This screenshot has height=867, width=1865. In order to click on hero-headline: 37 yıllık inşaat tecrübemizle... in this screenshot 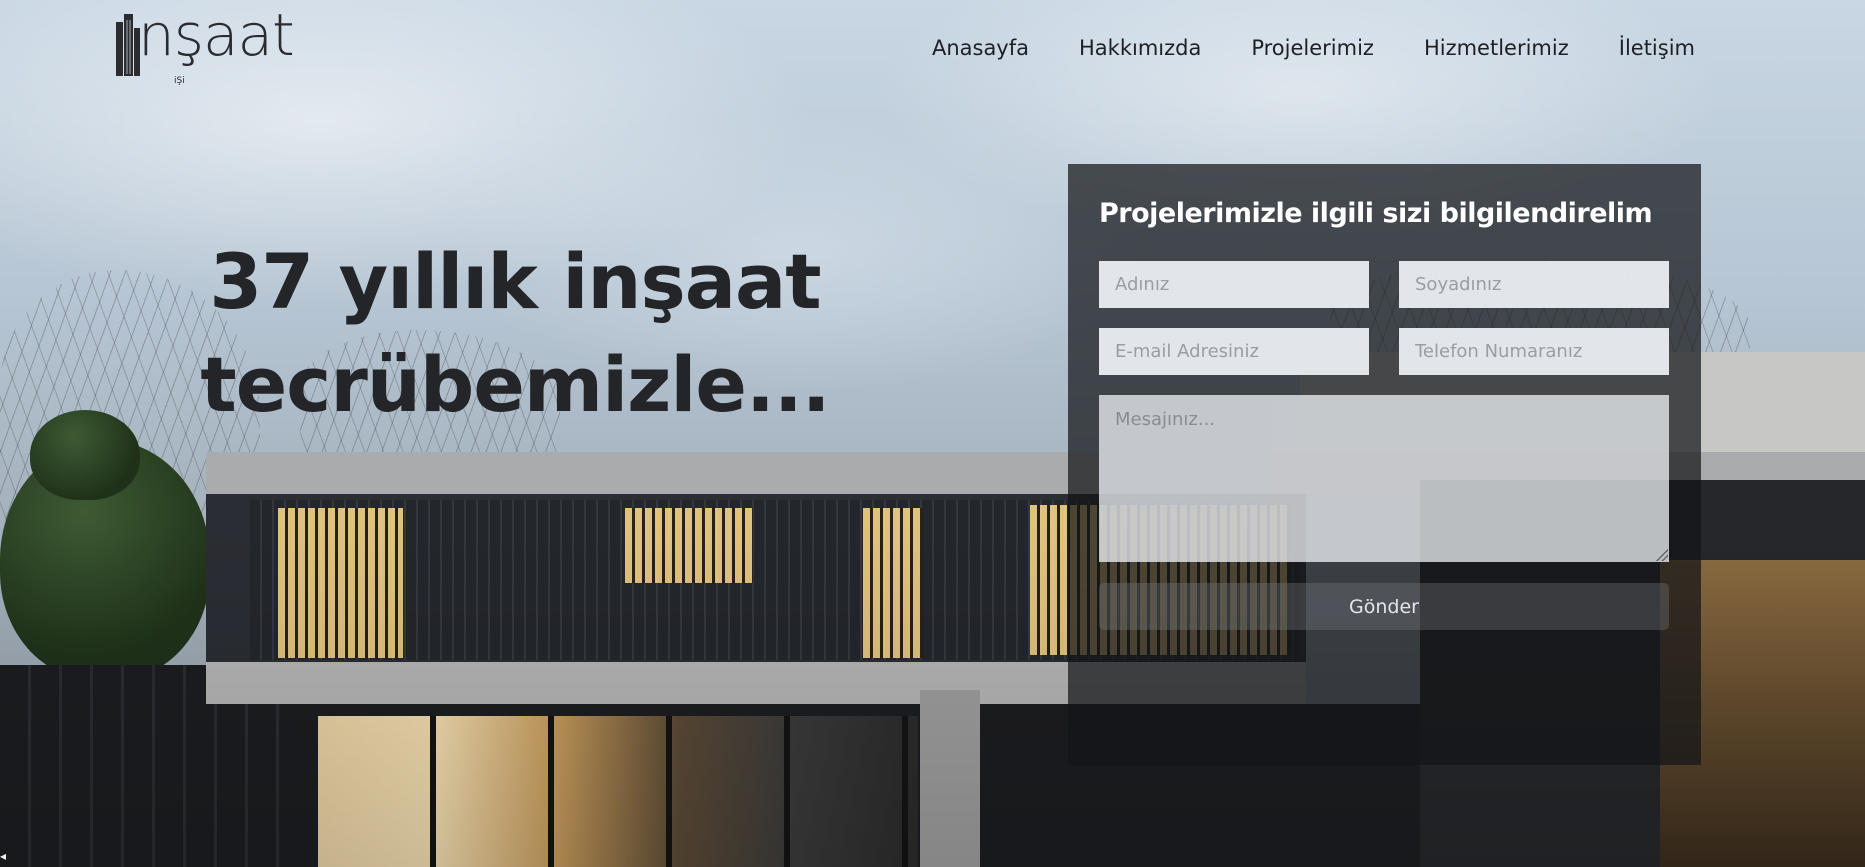, I will do `click(515, 333)`.